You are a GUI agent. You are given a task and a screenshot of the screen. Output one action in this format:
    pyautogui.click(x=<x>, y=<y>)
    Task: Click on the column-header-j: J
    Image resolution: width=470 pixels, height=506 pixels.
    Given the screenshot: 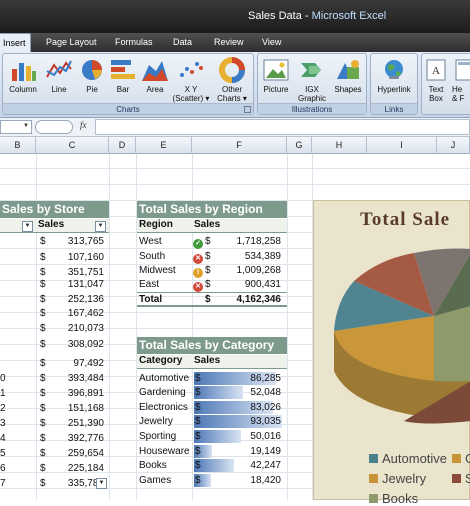 What is the action you would take?
    pyautogui.click(x=453, y=145)
    